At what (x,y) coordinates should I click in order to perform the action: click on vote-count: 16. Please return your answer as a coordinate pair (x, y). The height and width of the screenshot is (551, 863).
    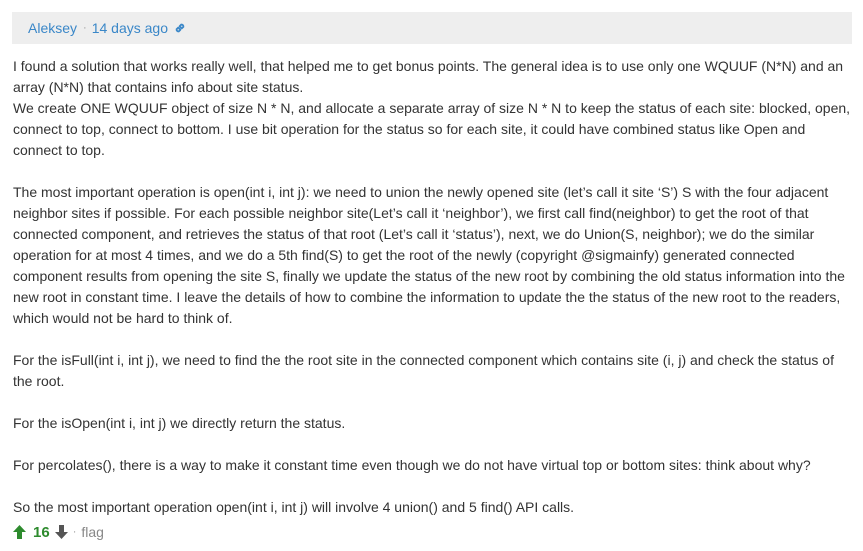
    Looking at the image, I should click on (41, 532).